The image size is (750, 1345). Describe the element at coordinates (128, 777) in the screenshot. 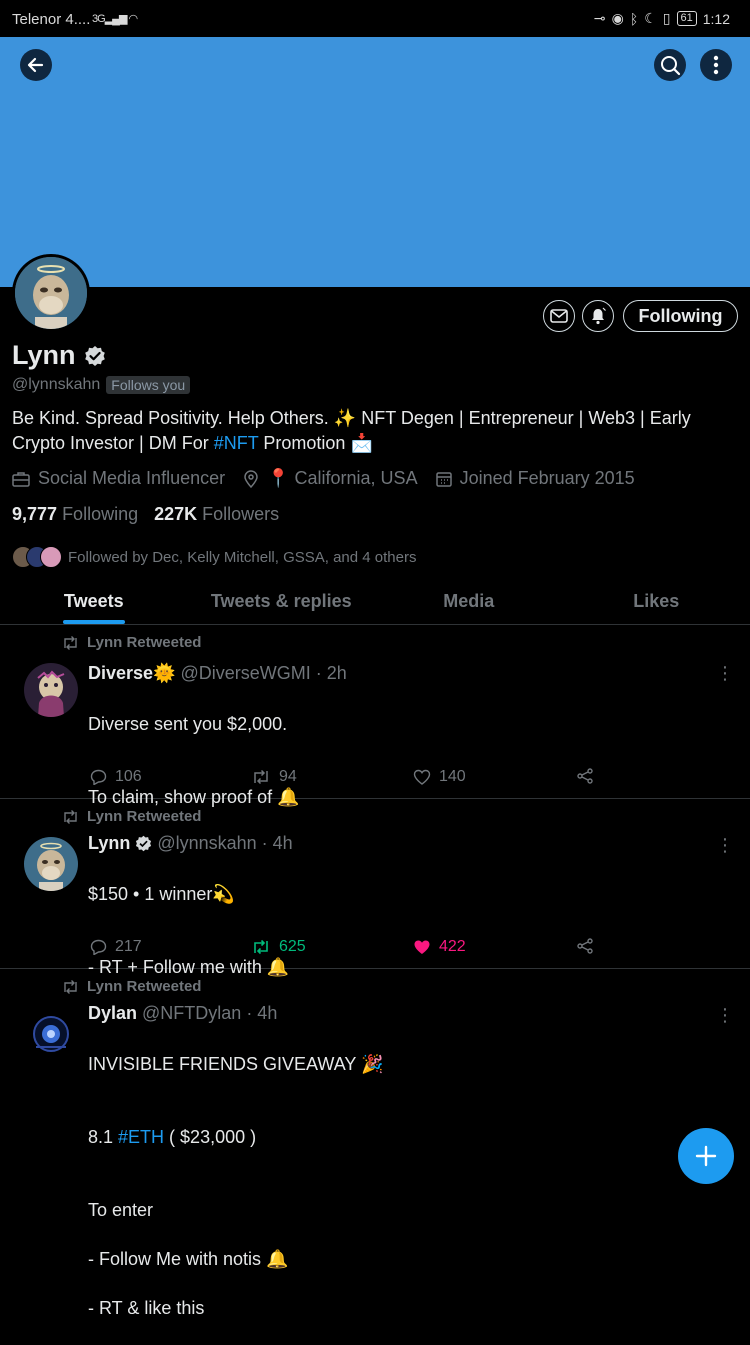

I see `reply-count: 106` at that location.